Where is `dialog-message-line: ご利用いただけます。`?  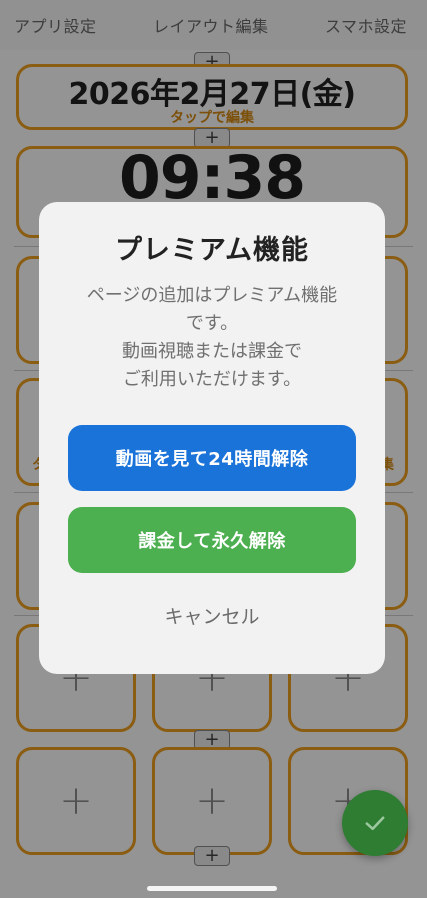 dialog-message-line: ご利用いただけます。 is located at coordinates (212, 379).